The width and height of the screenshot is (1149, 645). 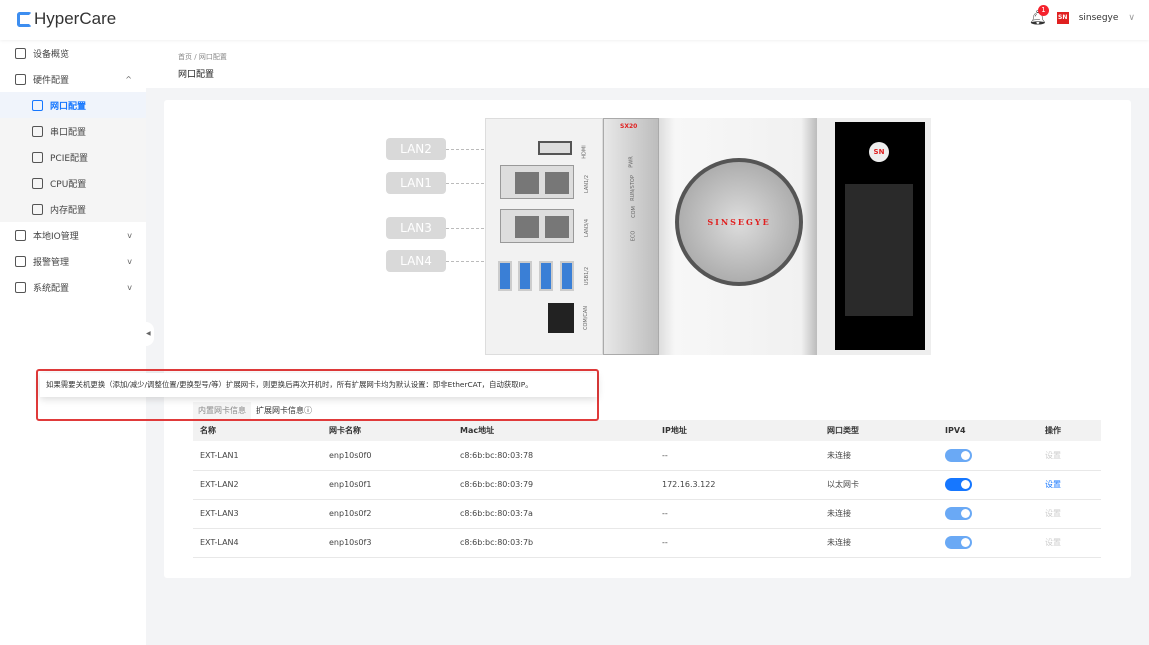 What do you see at coordinates (73, 157) in the screenshot?
I see `sidebar-item-pcie: PCIE配置` at bounding box center [73, 157].